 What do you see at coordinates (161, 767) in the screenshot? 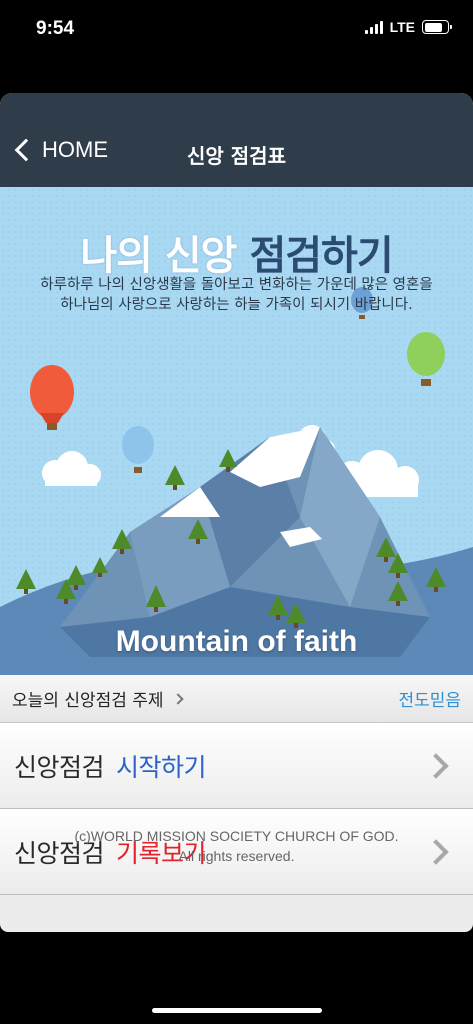
I see `menu-action-start: 시작하기` at bounding box center [161, 767].